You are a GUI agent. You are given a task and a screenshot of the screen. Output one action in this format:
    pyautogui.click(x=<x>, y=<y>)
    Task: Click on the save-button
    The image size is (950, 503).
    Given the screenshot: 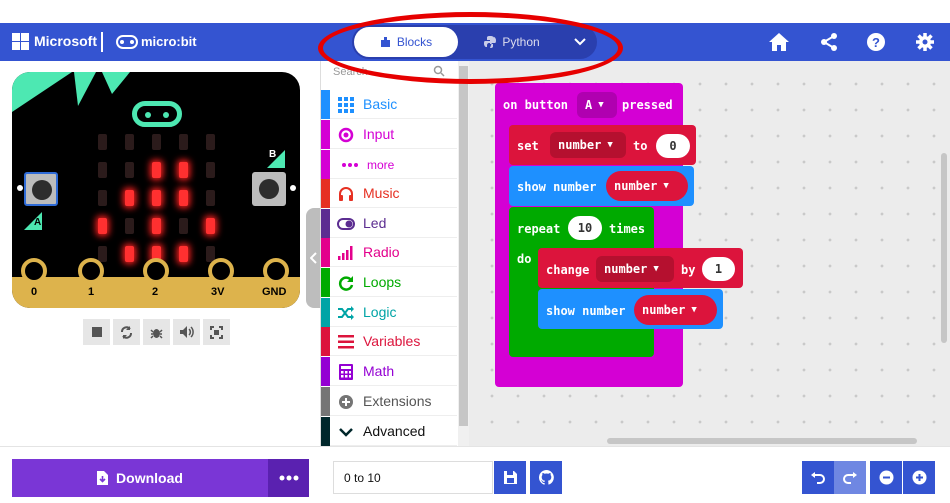 What is the action you would take?
    pyautogui.click(x=510, y=477)
    